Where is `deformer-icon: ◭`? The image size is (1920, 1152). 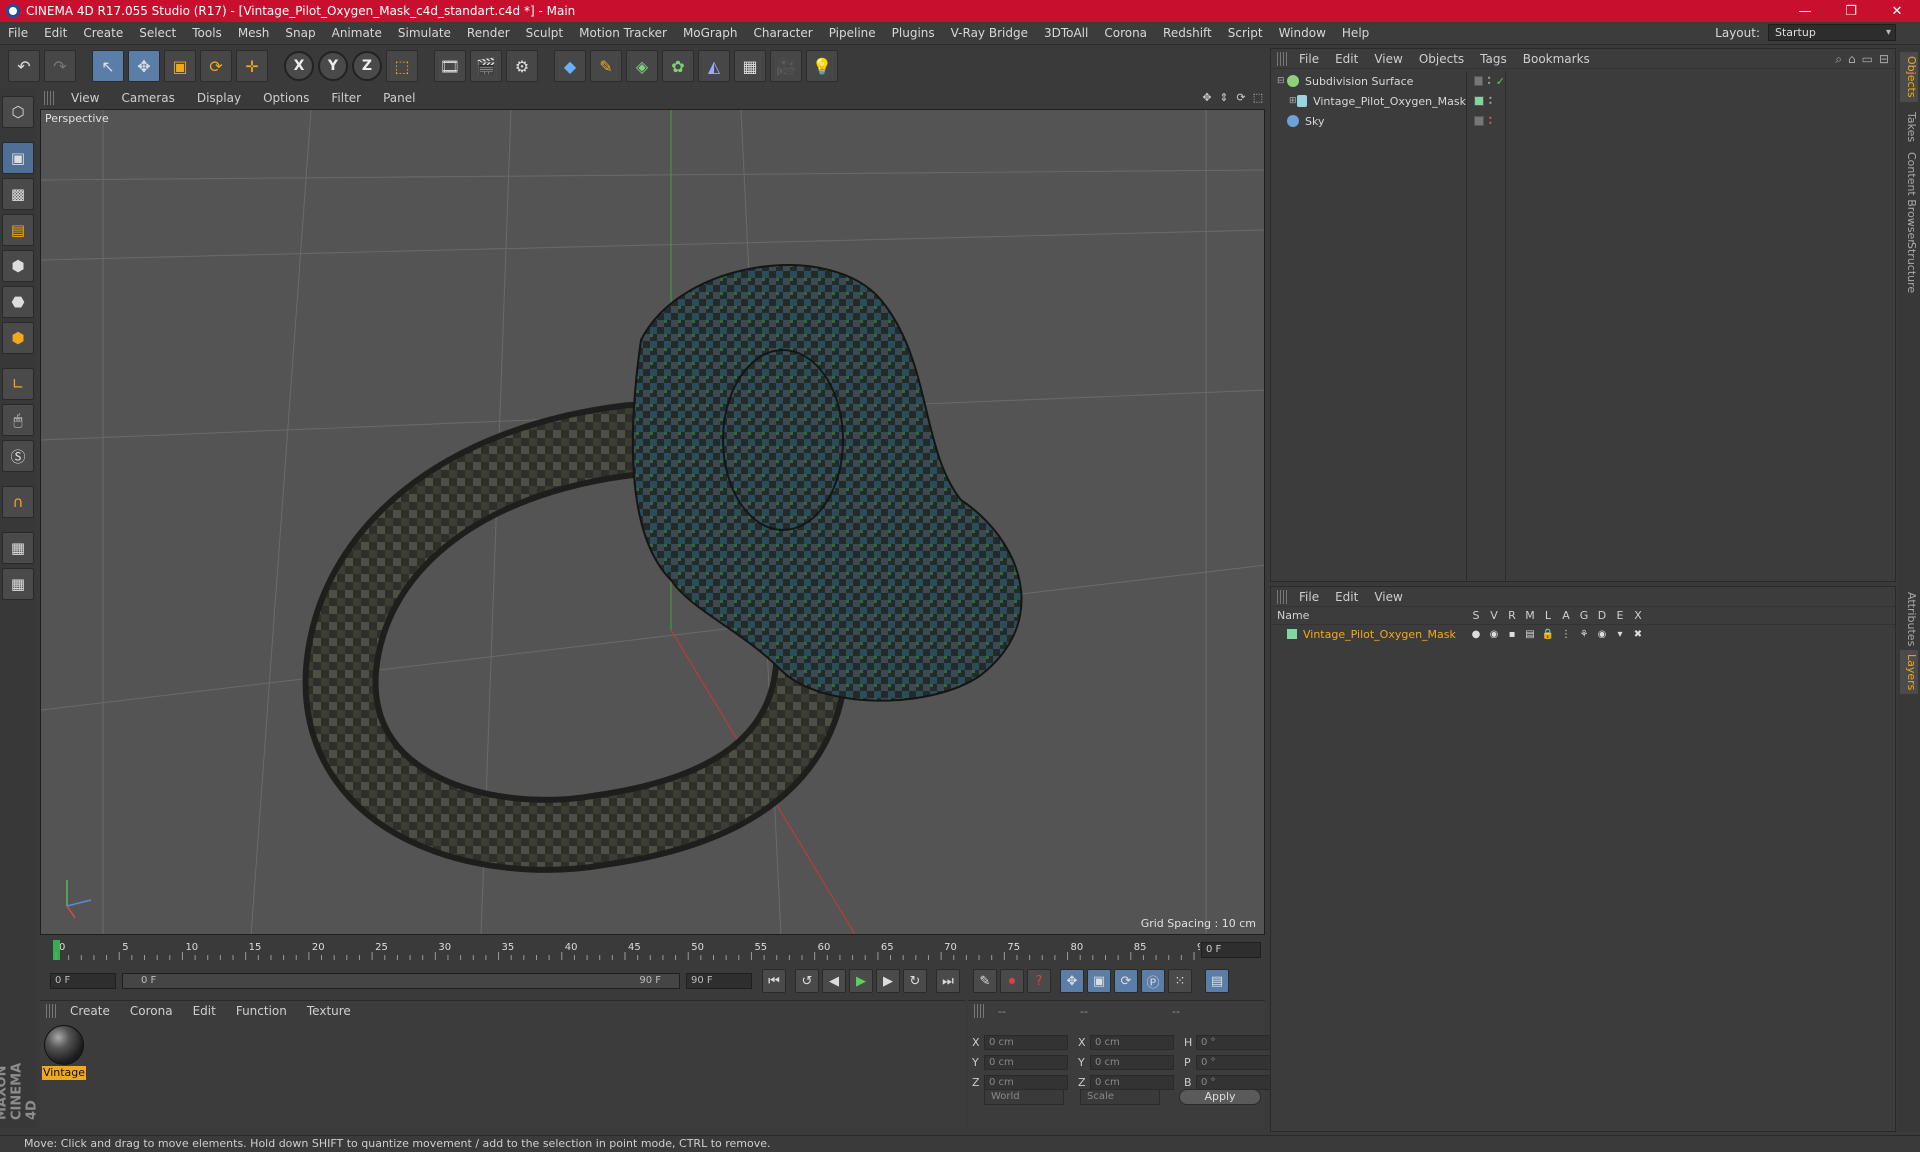 deformer-icon: ◭ is located at coordinates (714, 66).